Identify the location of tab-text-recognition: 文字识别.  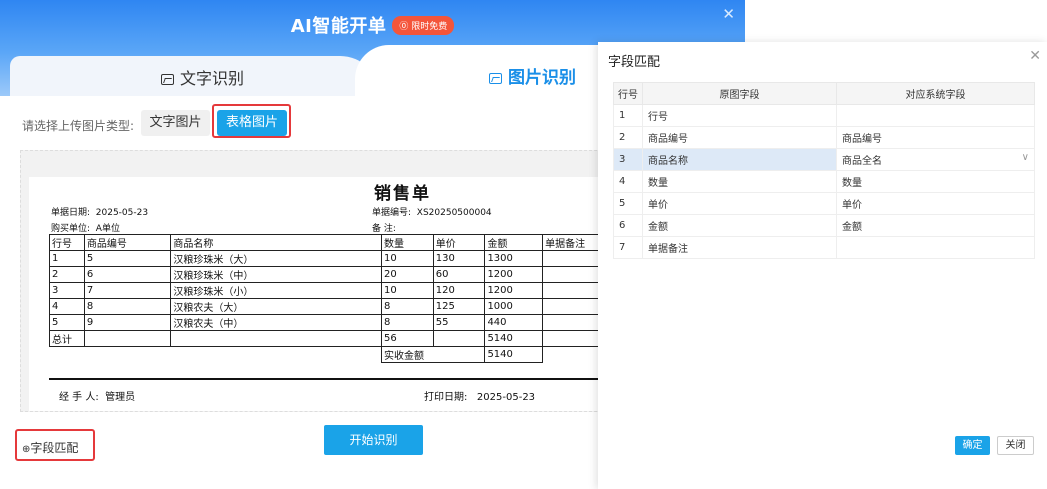
(195, 76).